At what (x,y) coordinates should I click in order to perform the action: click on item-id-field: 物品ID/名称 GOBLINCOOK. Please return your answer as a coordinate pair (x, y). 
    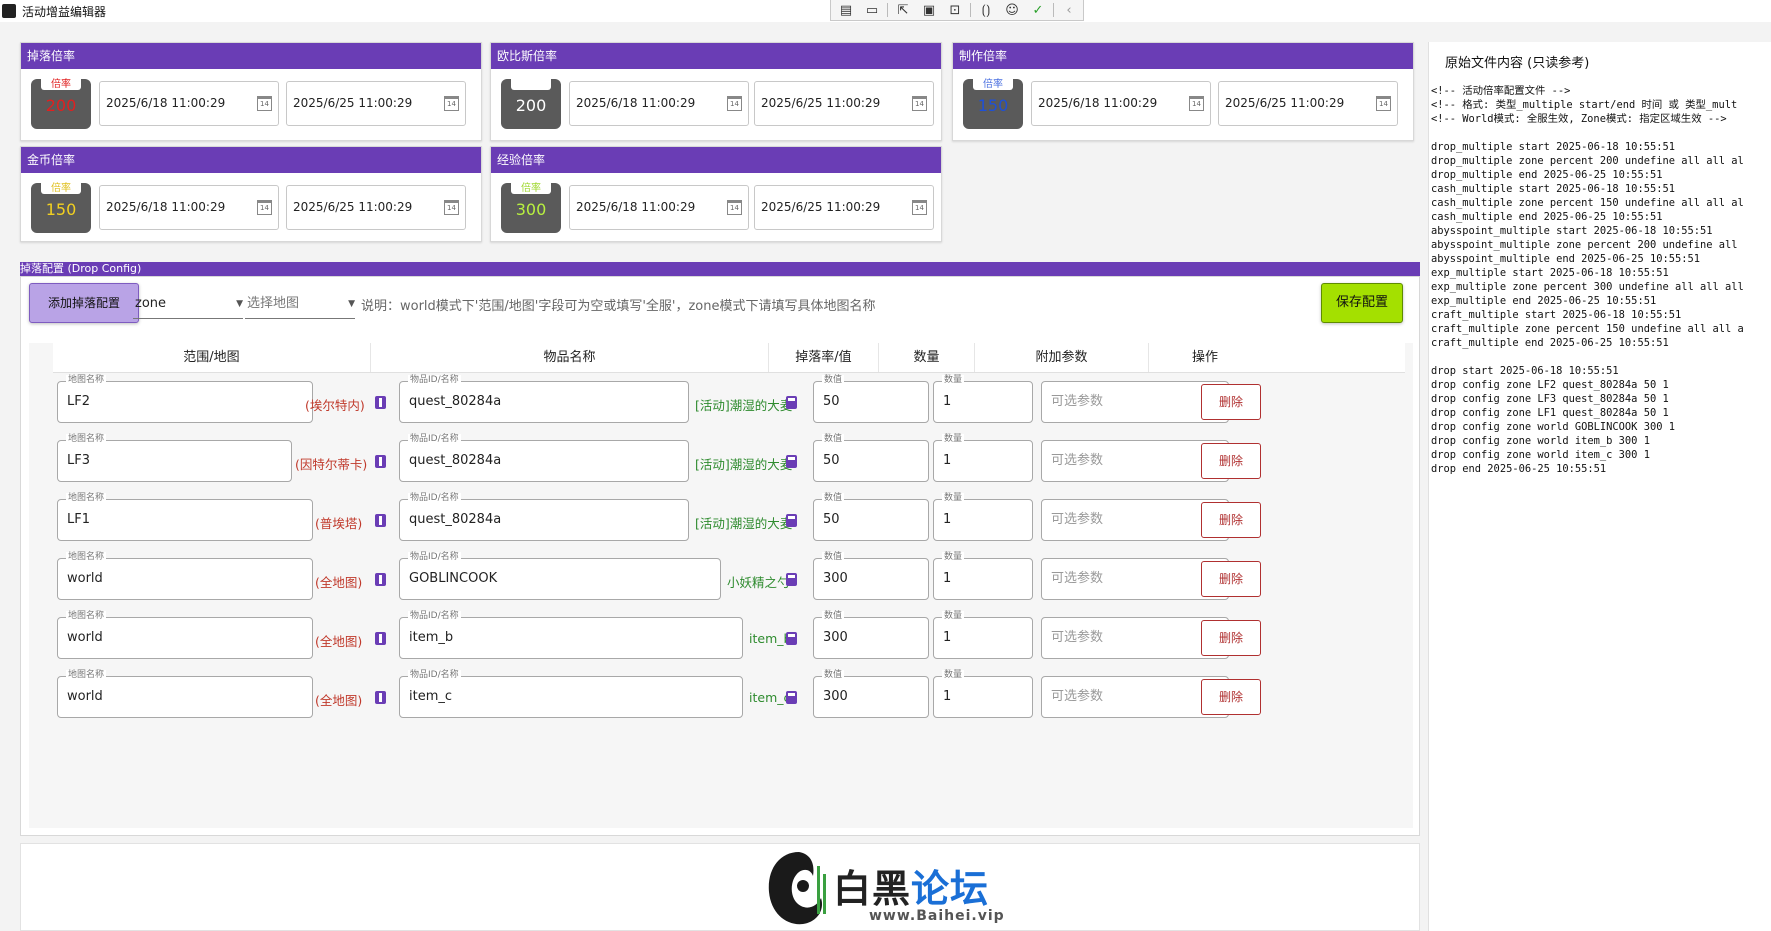
    Looking at the image, I should click on (560, 576).